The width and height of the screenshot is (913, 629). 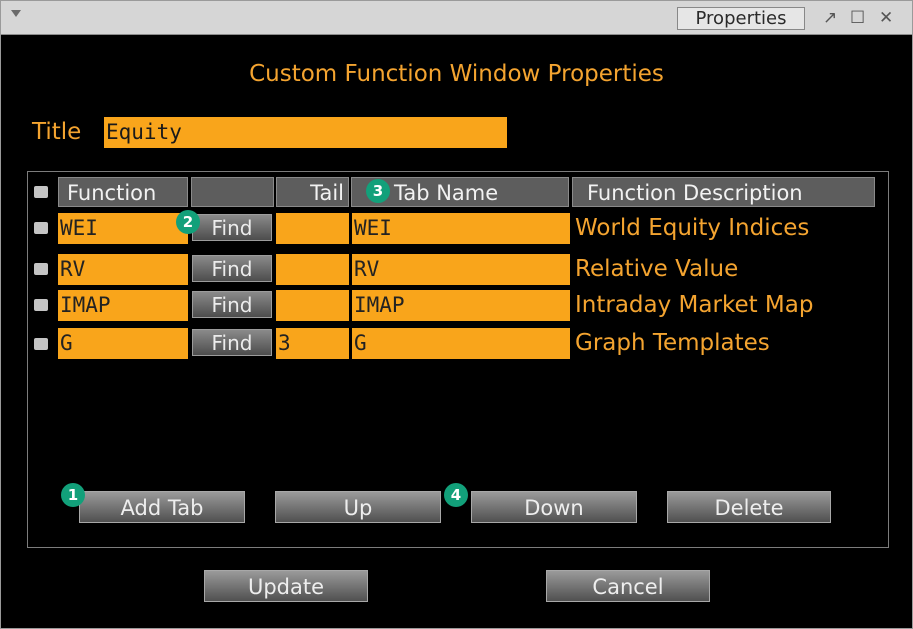 What do you see at coordinates (123, 228) in the screenshot?
I see `function-cell: WEI` at bounding box center [123, 228].